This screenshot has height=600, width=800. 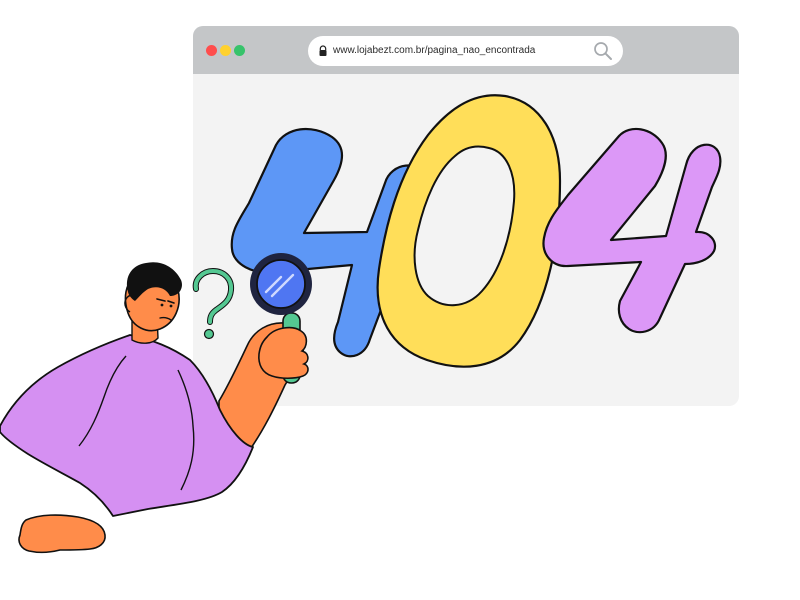 What do you see at coordinates (127, 425) in the screenshot?
I see `shirt` at bounding box center [127, 425].